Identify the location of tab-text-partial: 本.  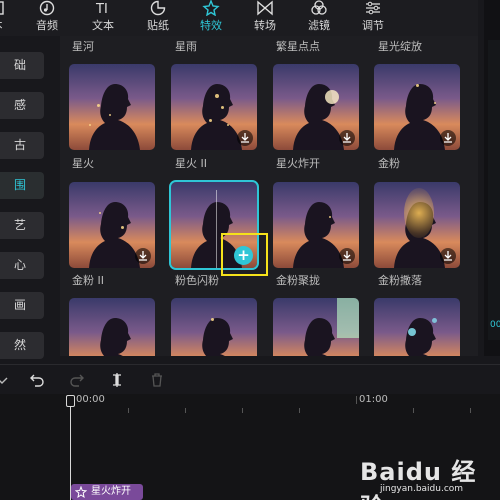
(11, 18).